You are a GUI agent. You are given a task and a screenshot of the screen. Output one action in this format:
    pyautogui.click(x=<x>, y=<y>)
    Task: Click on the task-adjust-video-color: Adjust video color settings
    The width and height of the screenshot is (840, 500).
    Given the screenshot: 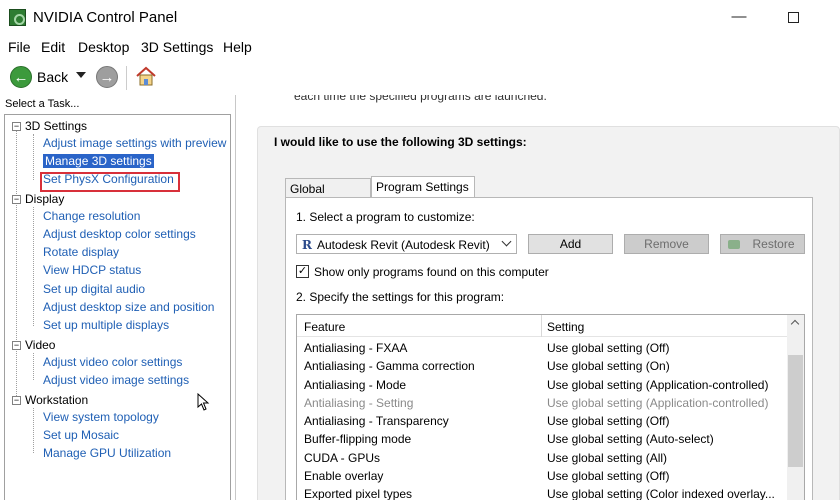 What is the action you would take?
    pyautogui.click(x=112, y=363)
    